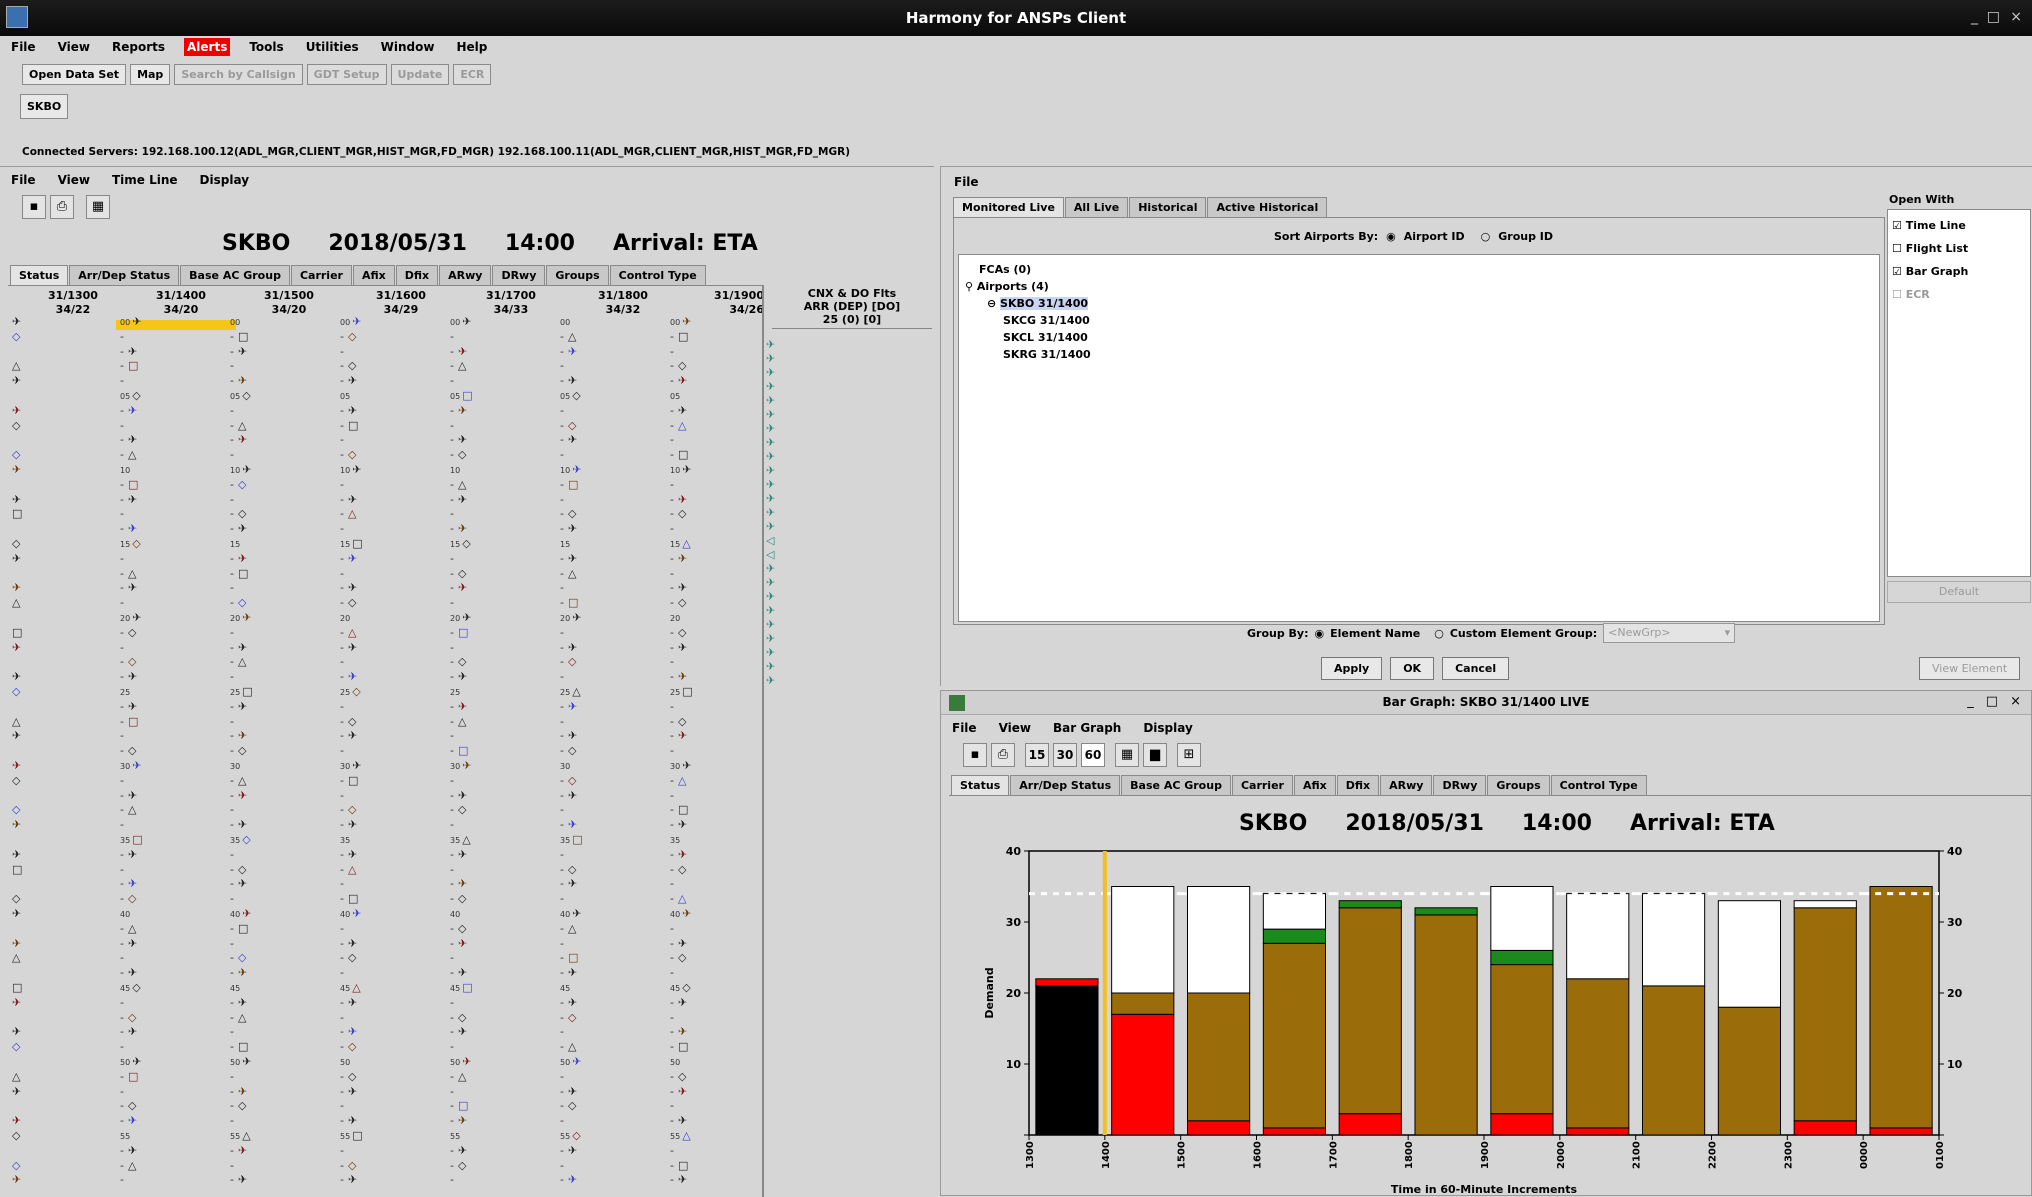 This screenshot has height=1197, width=2032. What do you see at coordinates (1460, 785) in the screenshot?
I see `bg-tab-drwy: DRwy` at bounding box center [1460, 785].